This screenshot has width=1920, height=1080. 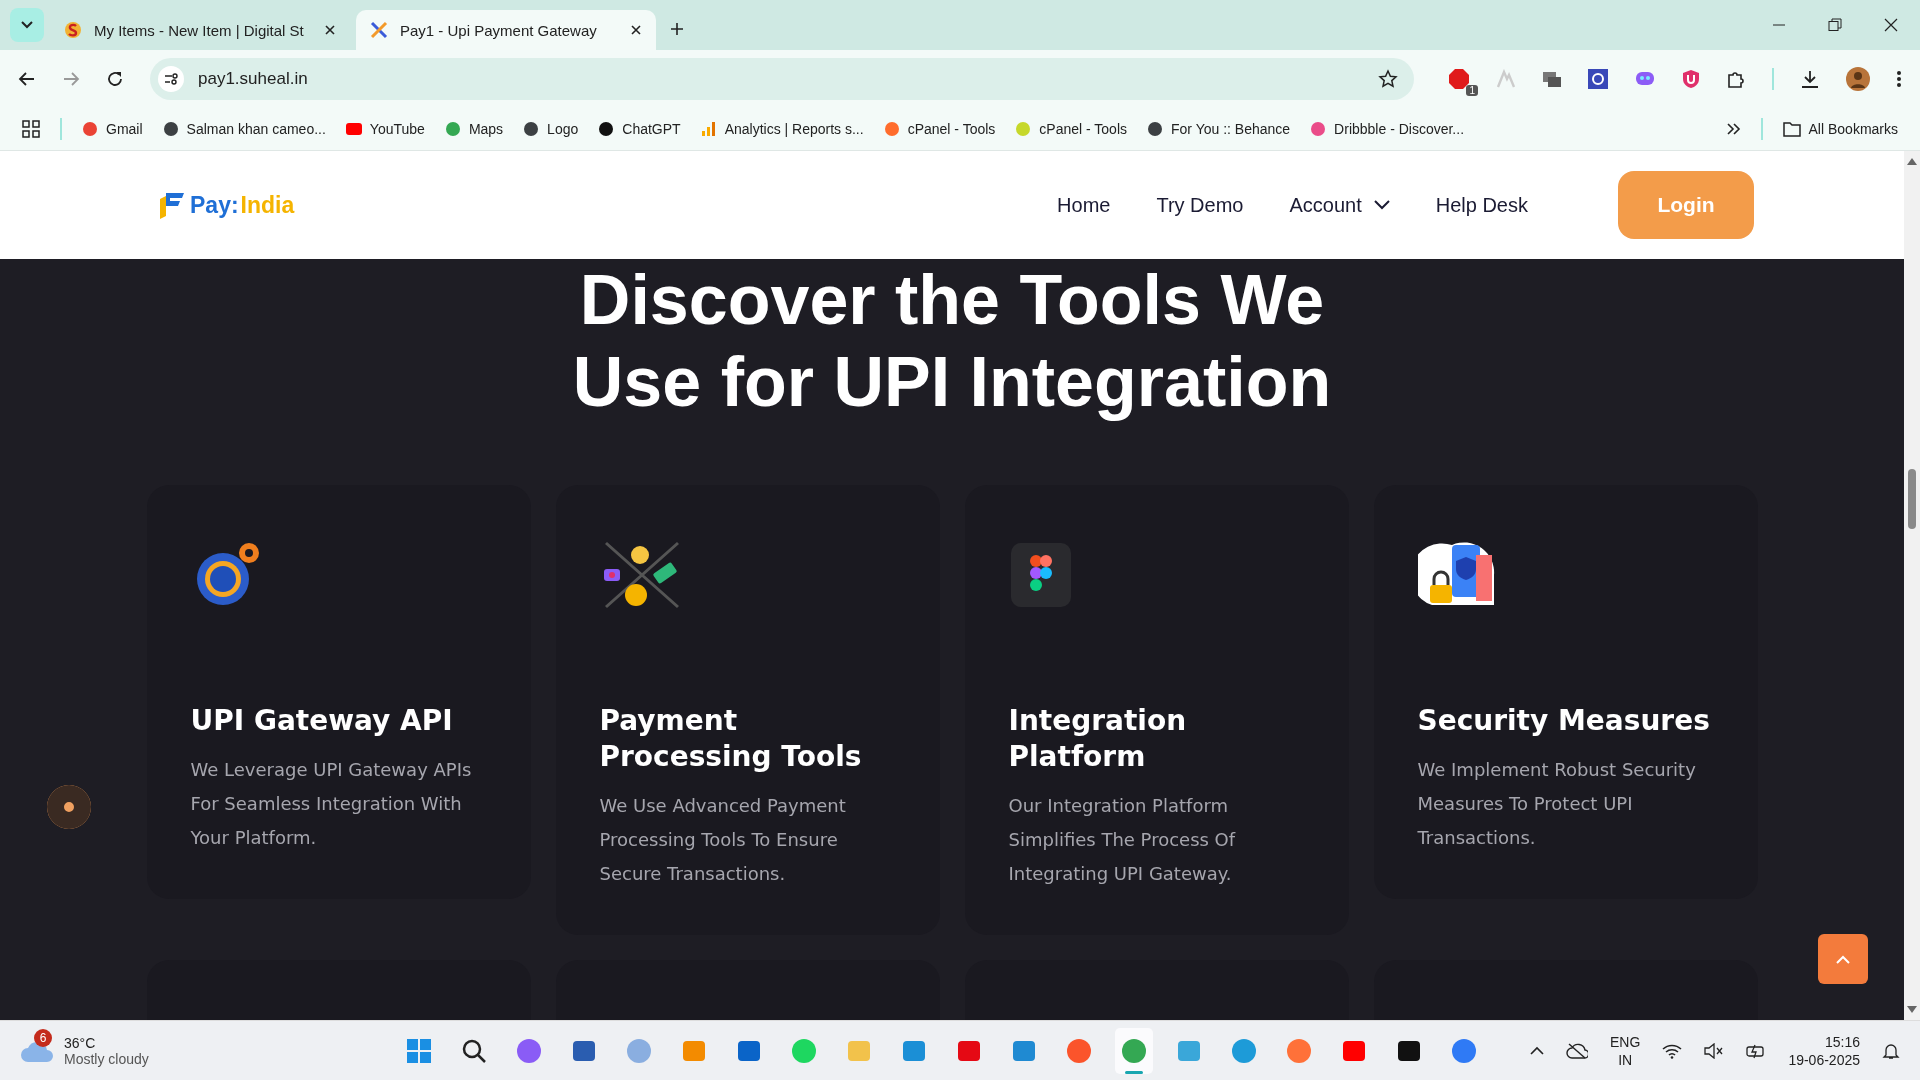 I want to click on bookmark: Logo, so click(x=551, y=128).